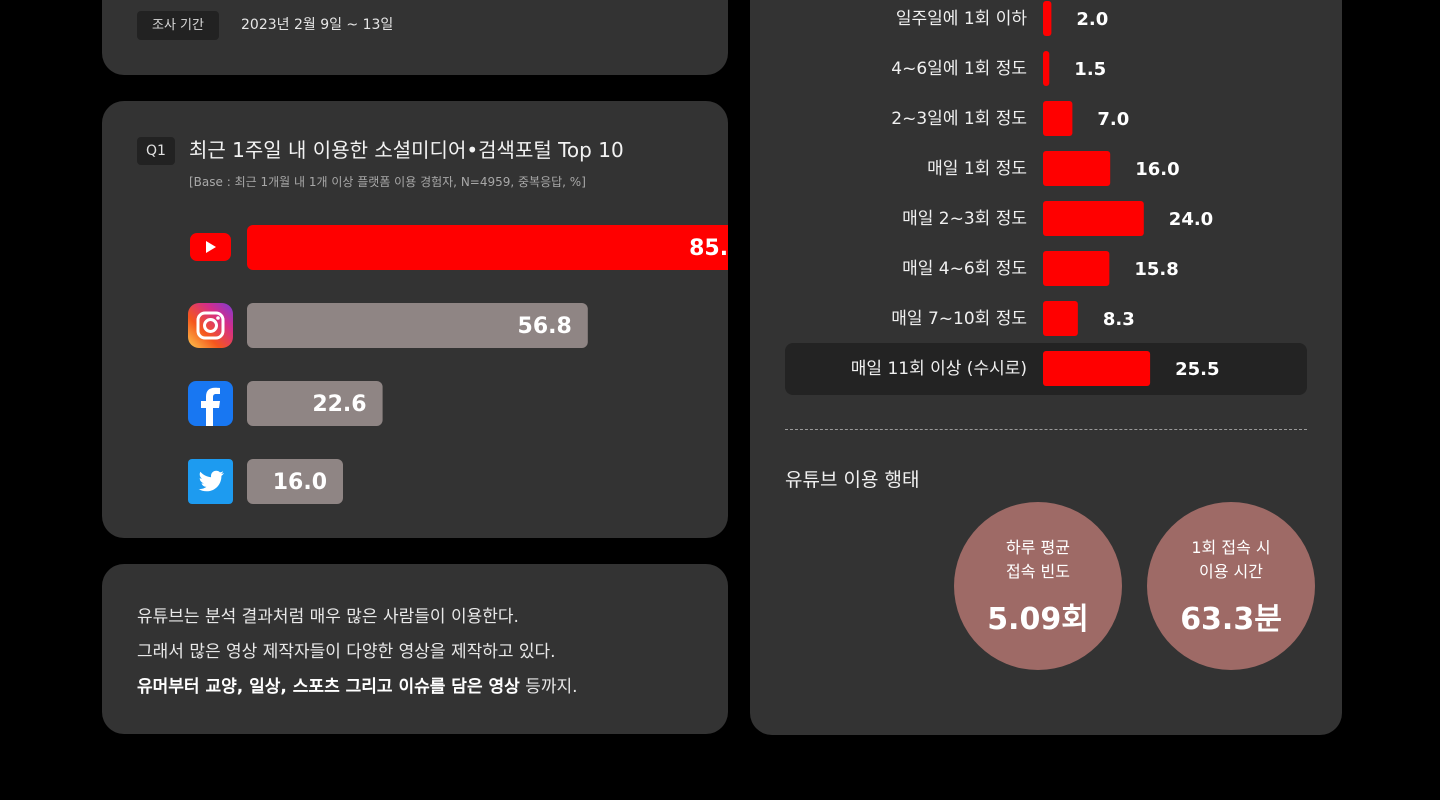  Describe the element at coordinates (415, 37) in the screenshot. I see `survey-period-card: 조사 기간 2023년 2월 9일 ~ 13일` at that location.